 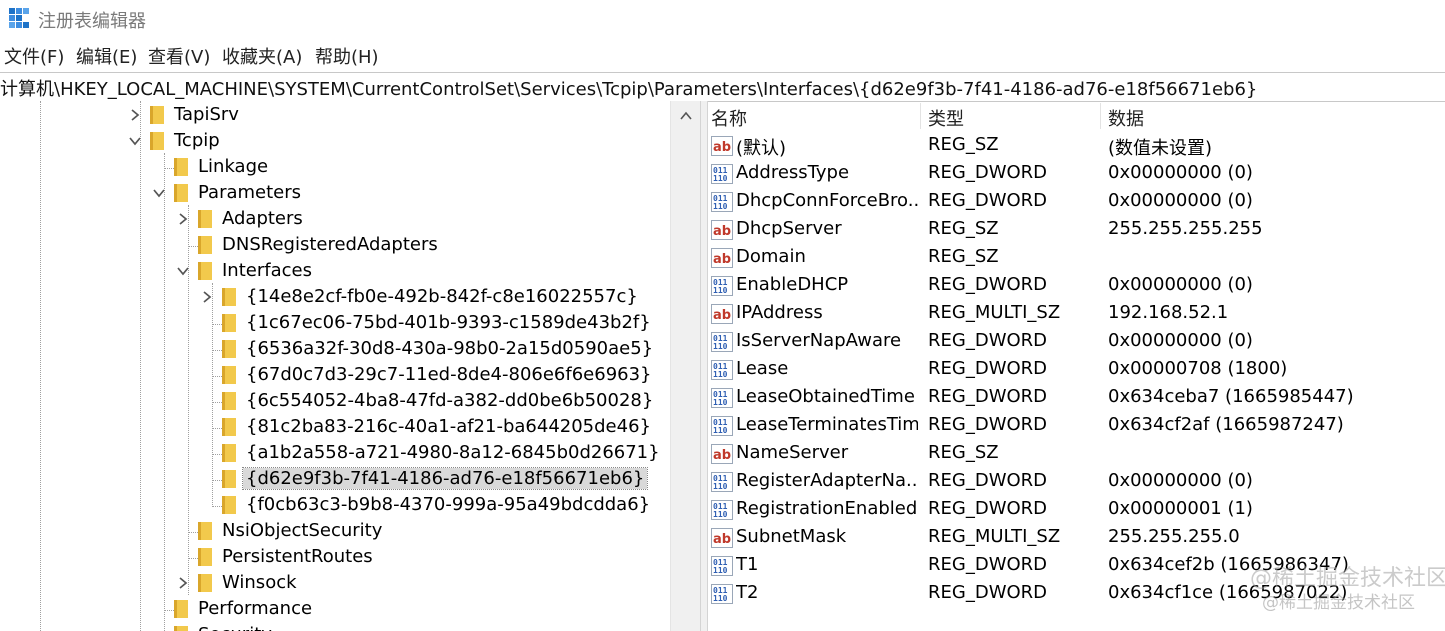 What do you see at coordinates (430, 402) in the screenshot?
I see `tree-node: {6c554052-4ba8-47fd-a382-dd0be6b50028}` at bounding box center [430, 402].